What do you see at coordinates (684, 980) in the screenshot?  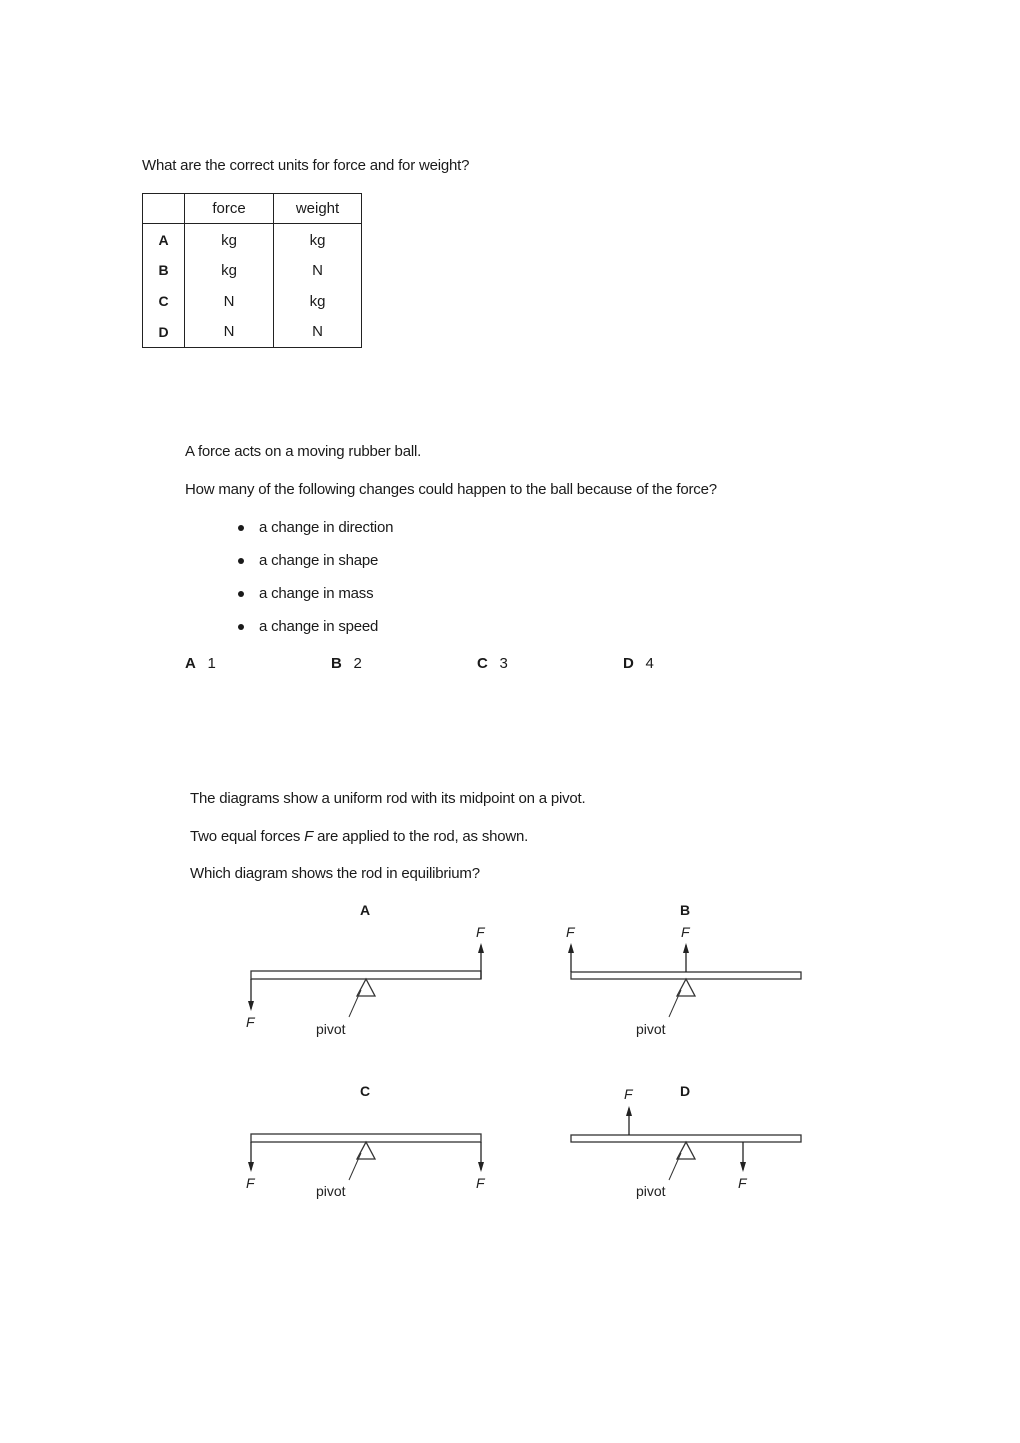 I see `diagram-b: F F pivot` at bounding box center [684, 980].